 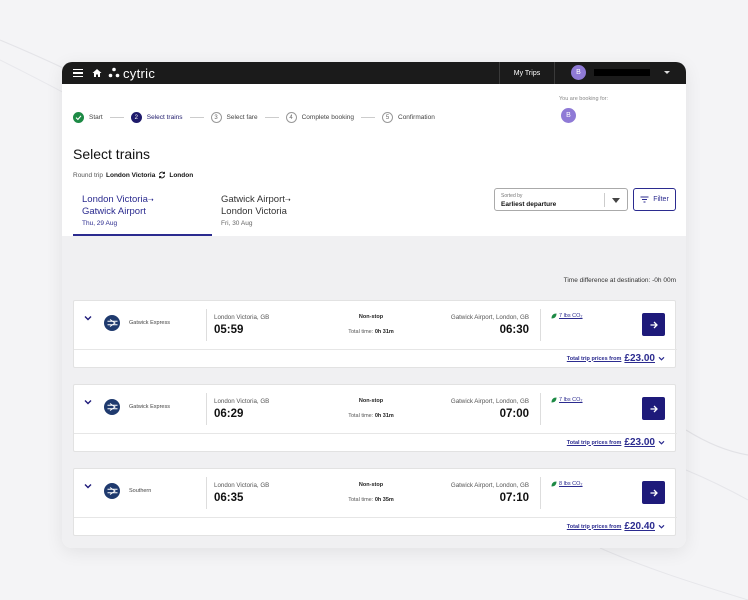 What do you see at coordinates (578, 72) in the screenshot?
I see `avatar: B` at bounding box center [578, 72].